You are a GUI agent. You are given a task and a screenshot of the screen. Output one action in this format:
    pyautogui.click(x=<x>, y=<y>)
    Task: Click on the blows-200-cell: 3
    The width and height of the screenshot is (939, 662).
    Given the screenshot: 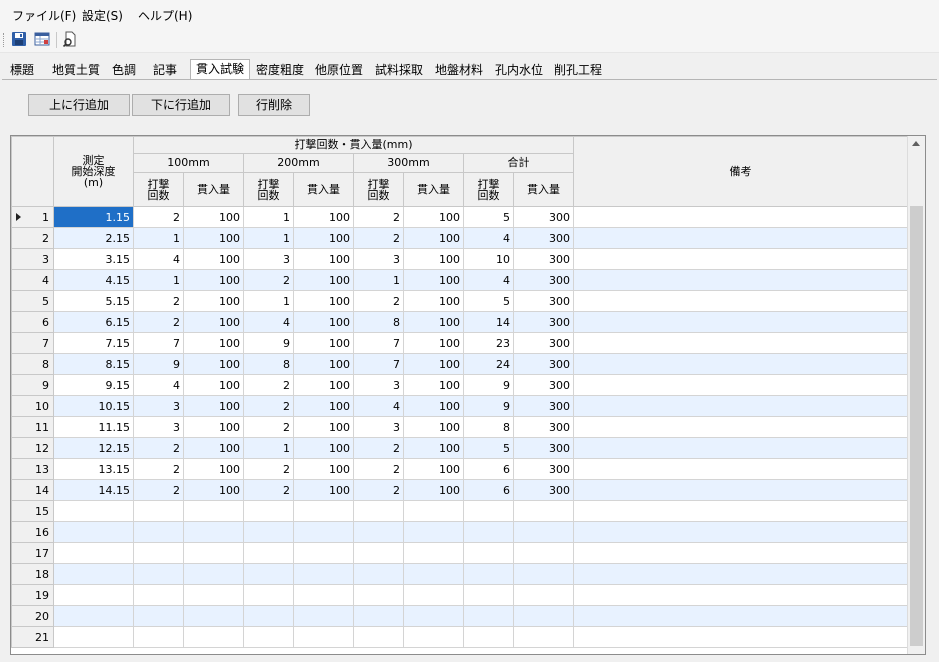 What is the action you would take?
    pyautogui.click(x=268, y=259)
    